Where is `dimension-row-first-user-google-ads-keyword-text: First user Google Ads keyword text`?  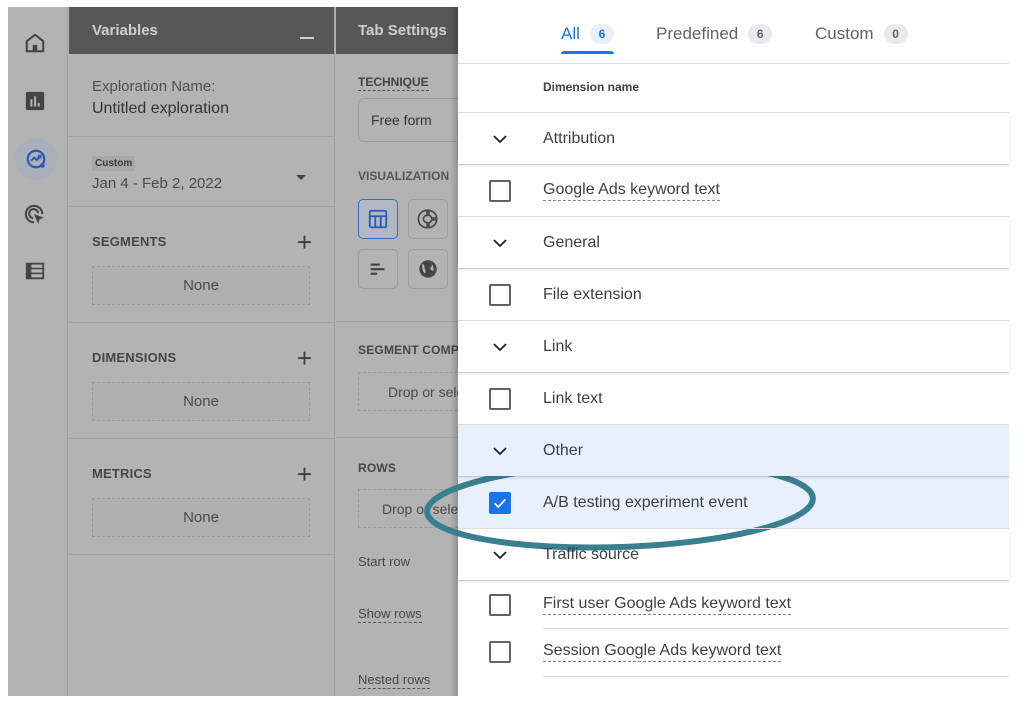
dimension-row-first-user-google-ads-keyword-text: First user Google Ads keyword text is located at coordinates (733, 604).